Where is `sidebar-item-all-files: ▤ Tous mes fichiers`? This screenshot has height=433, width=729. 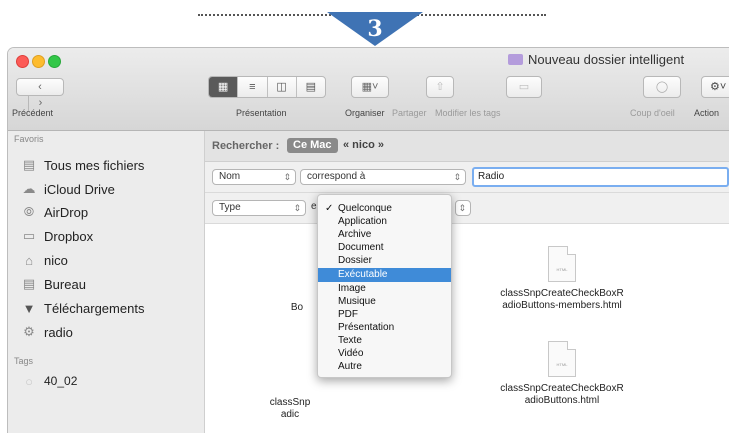 sidebar-item-all-files: ▤ Tous mes fichiers is located at coordinates (82, 165).